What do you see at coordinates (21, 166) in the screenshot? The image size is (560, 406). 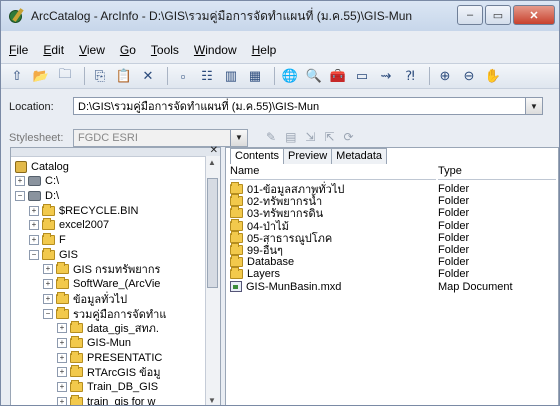 I see `catalog-icon` at bounding box center [21, 166].